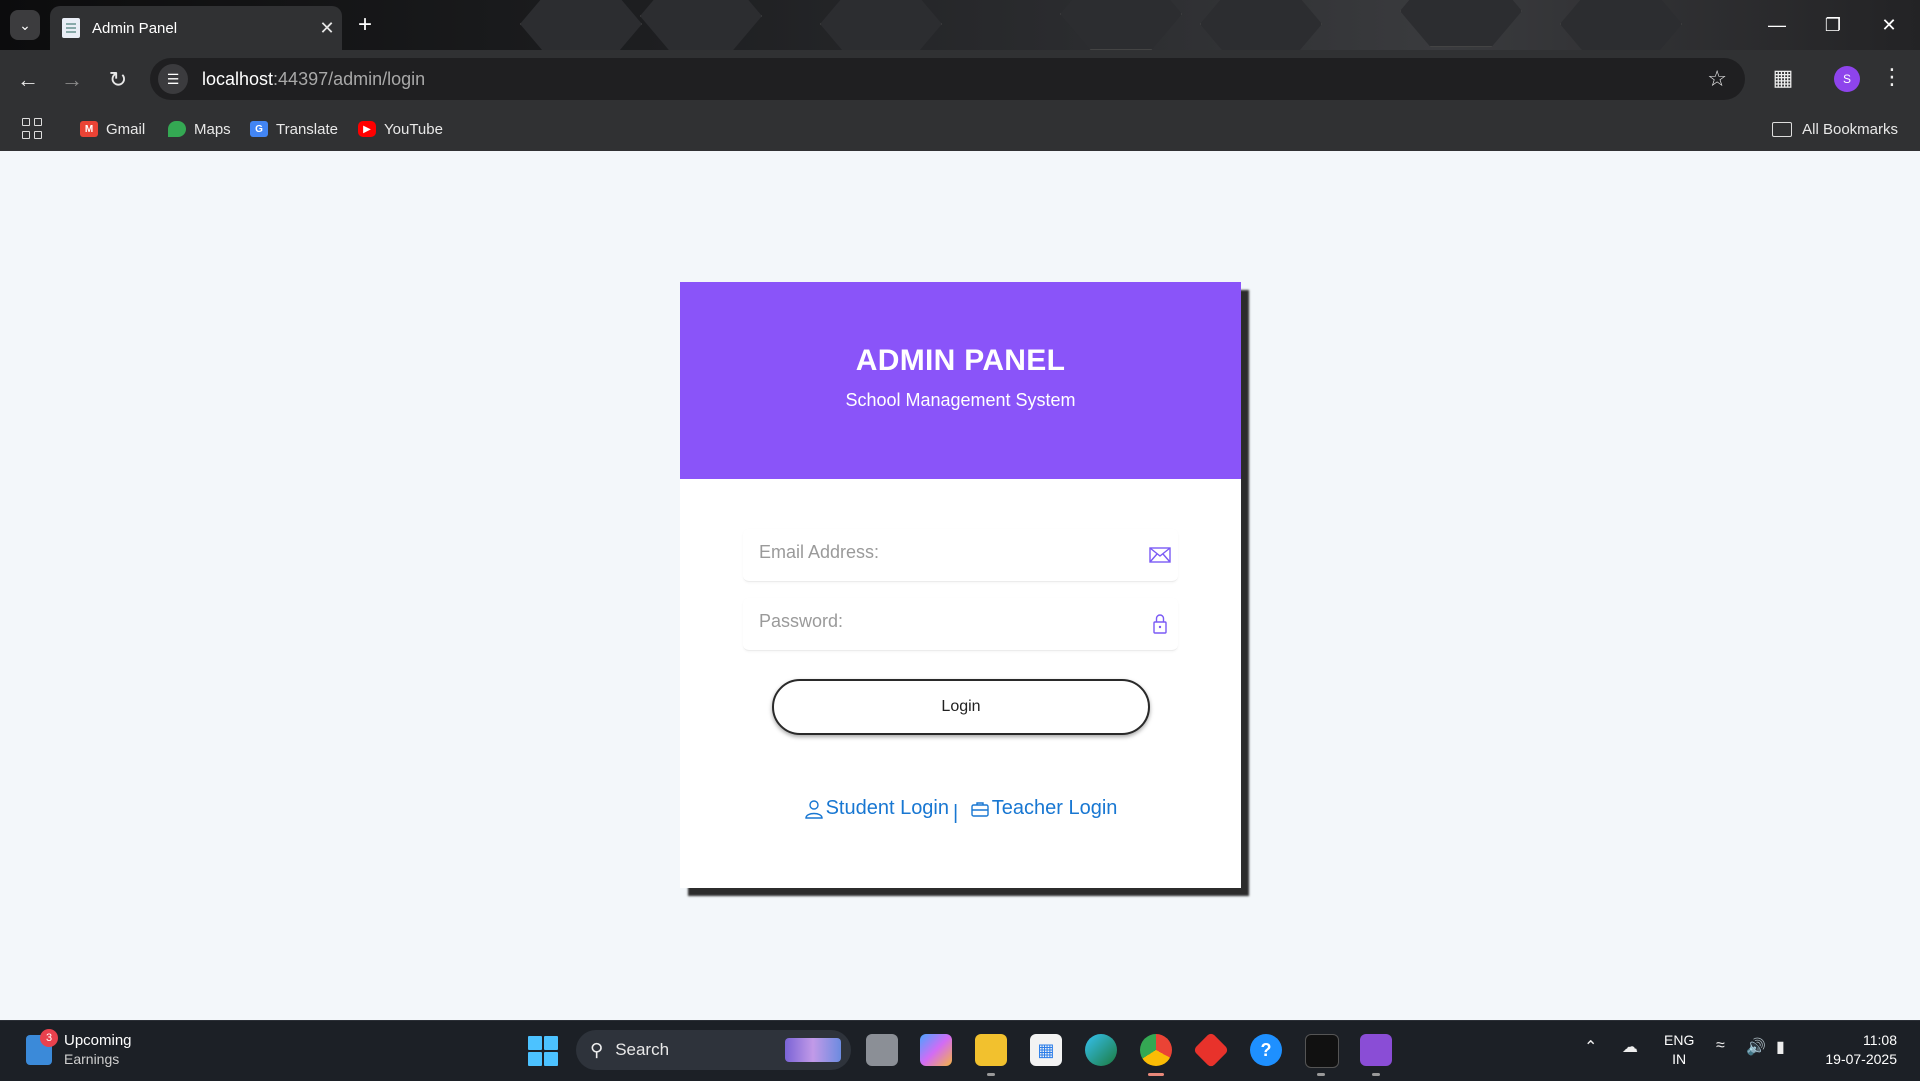  Describe the element at coordinates (177, 129) in the screenshot. I see `maps-icon` at that location.